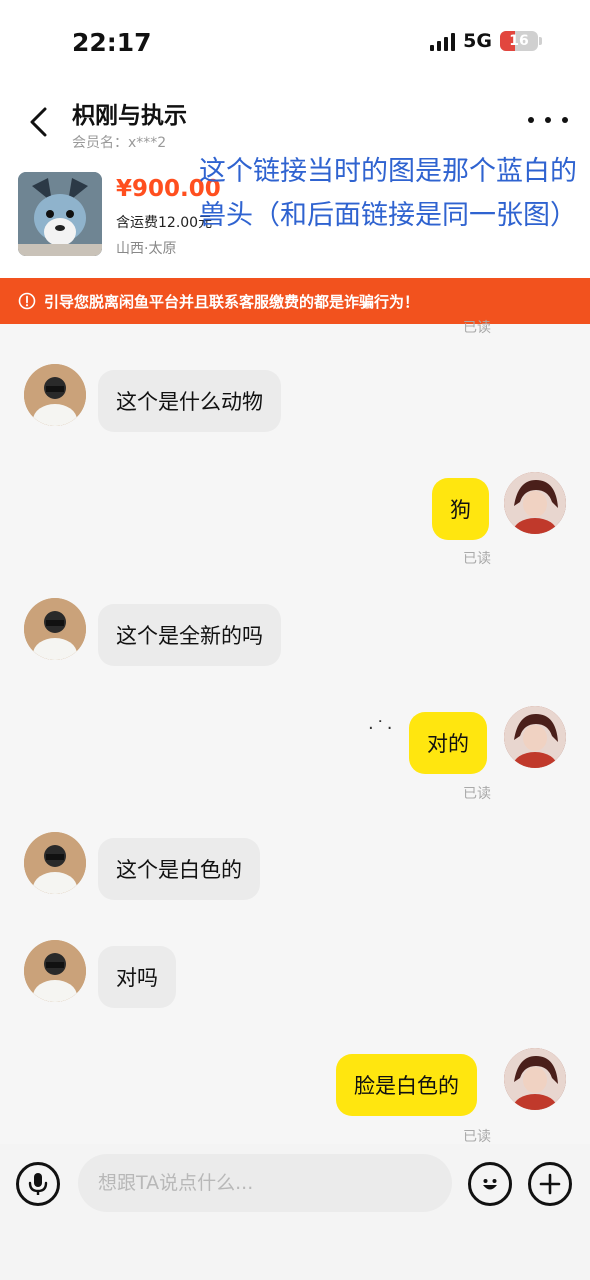  I want to click on more-button, so click(548, 120).